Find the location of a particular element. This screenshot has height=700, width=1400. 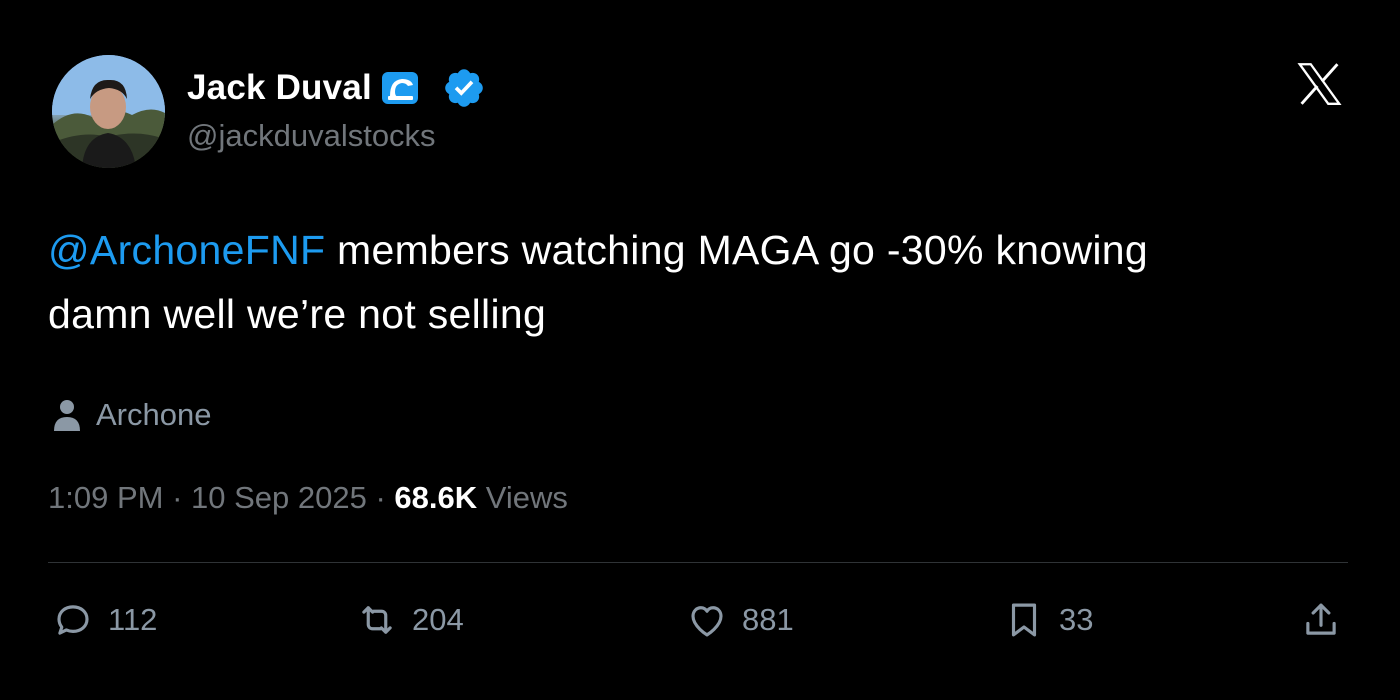

verified-badge-icon is located at coordinates (464, 88).